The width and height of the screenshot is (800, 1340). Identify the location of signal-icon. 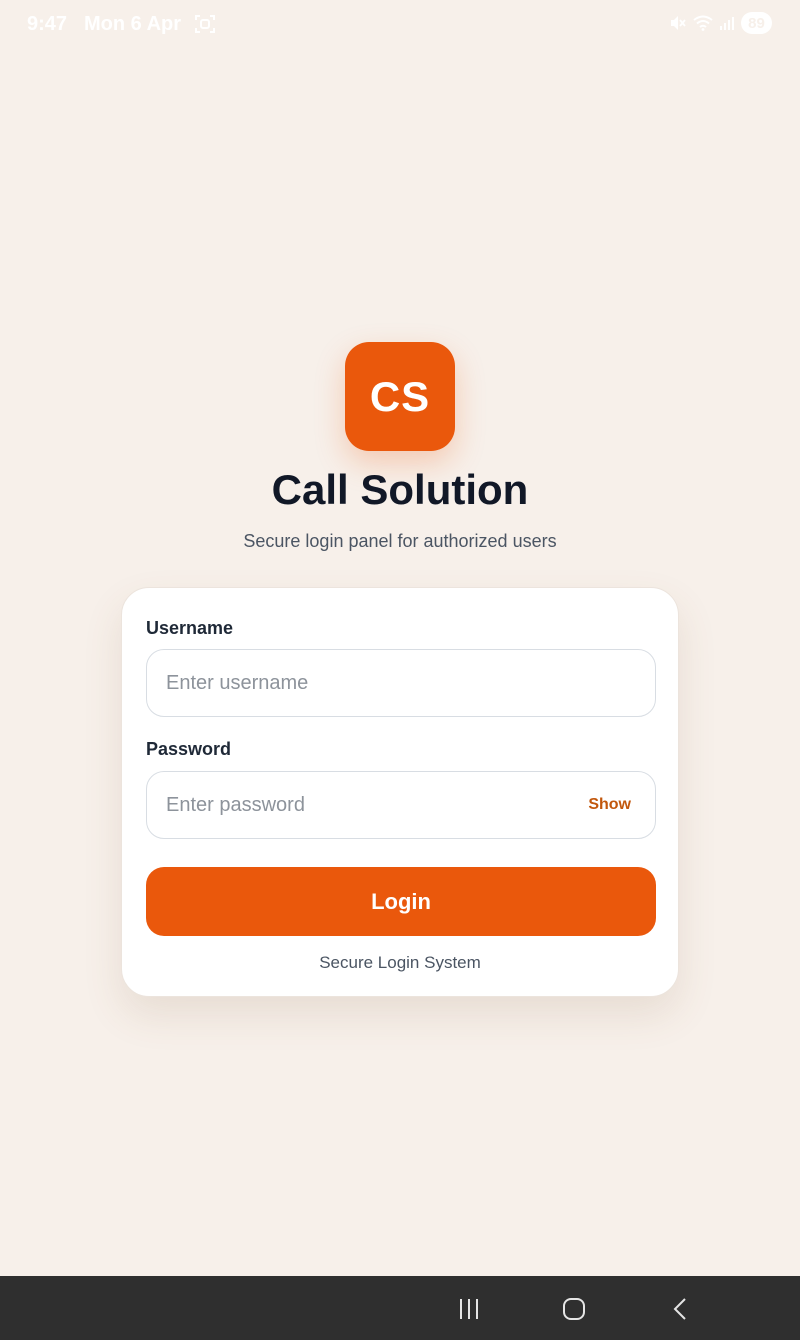
(727, 23).